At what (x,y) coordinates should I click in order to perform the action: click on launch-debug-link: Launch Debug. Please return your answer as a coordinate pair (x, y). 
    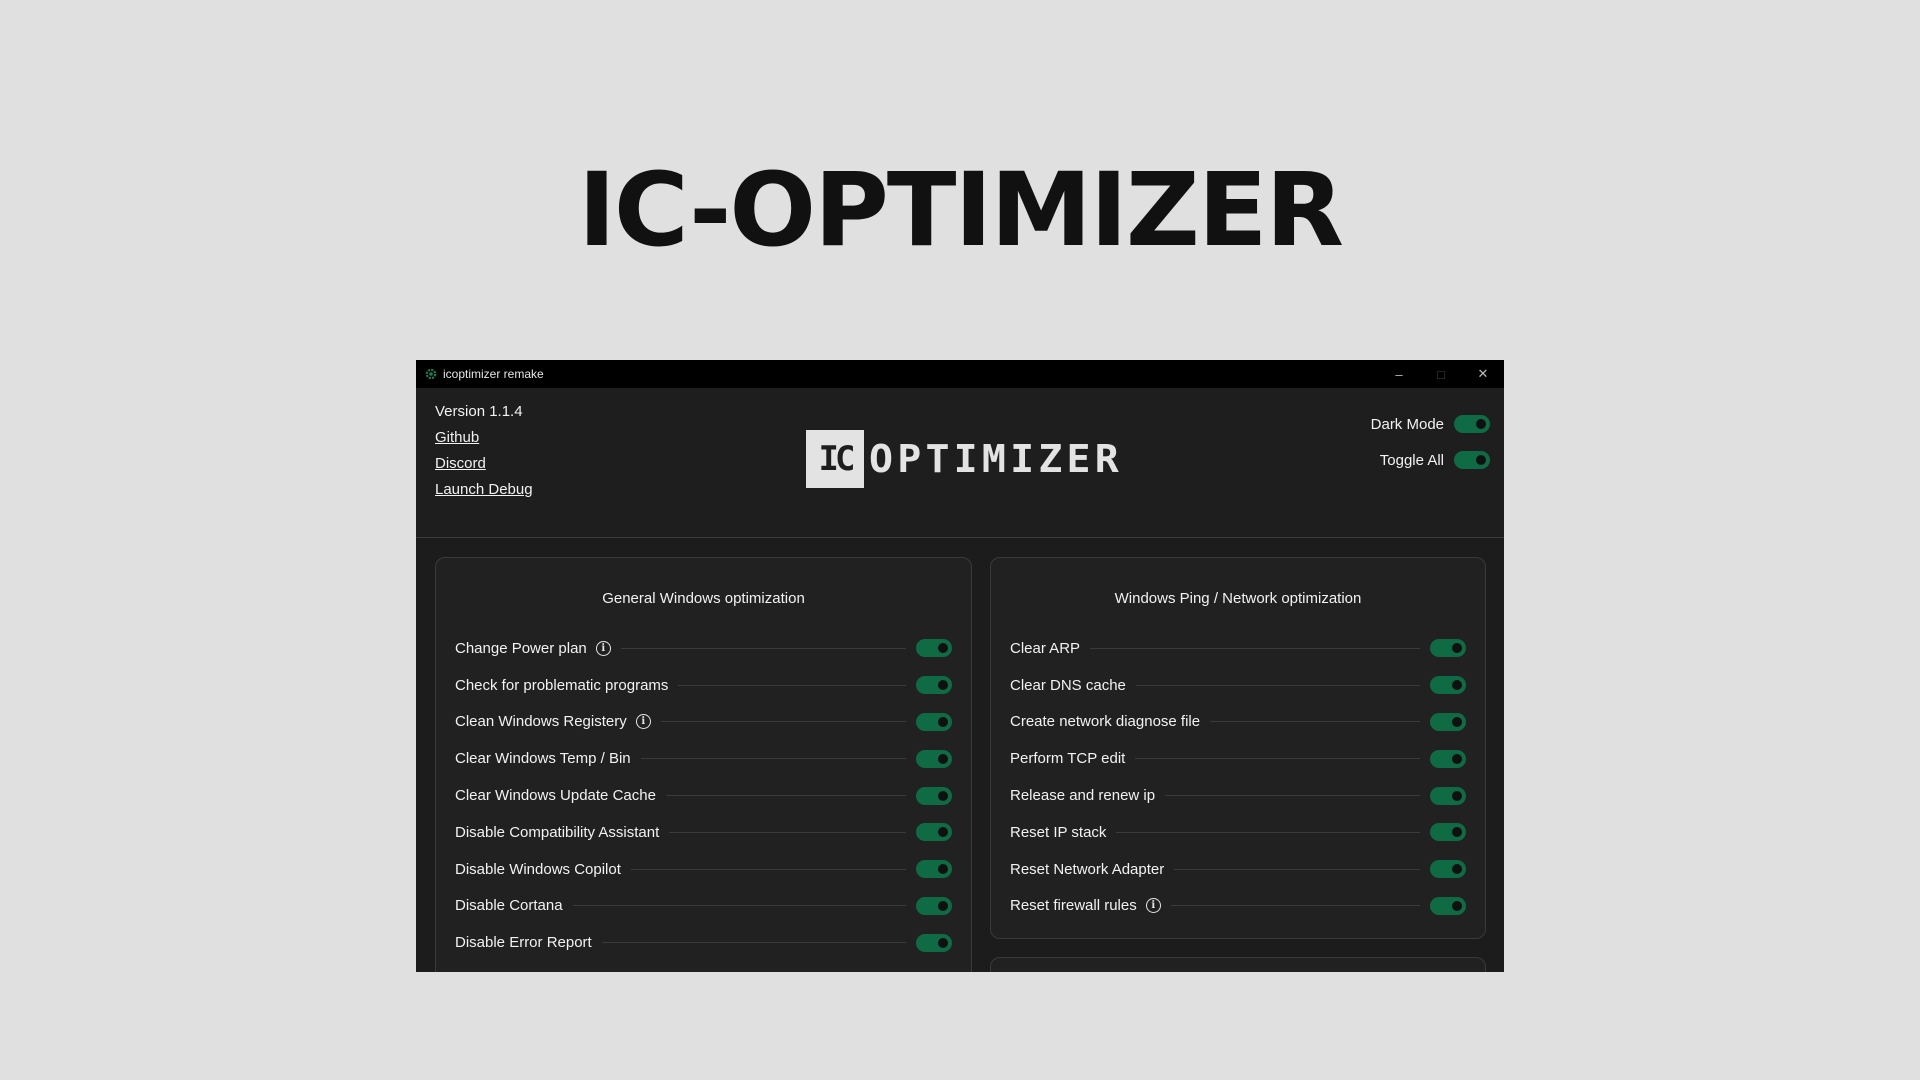
    Looking at the image, I should click on (484, 493).